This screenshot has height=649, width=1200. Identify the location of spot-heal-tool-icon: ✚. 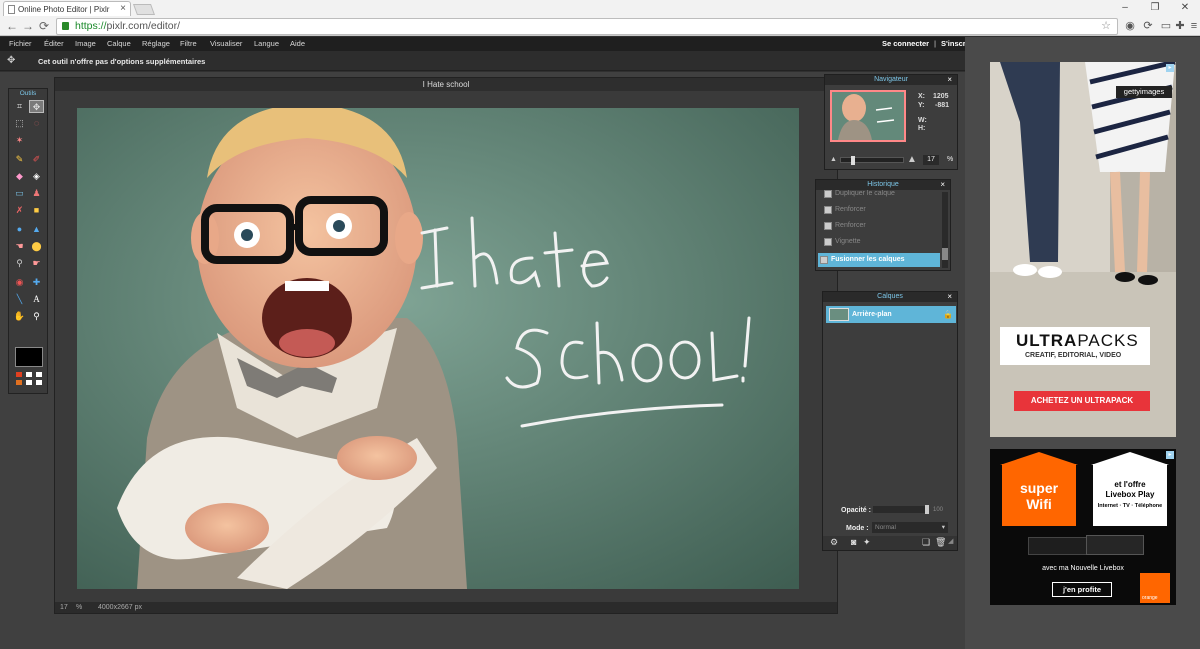
(36, 282).